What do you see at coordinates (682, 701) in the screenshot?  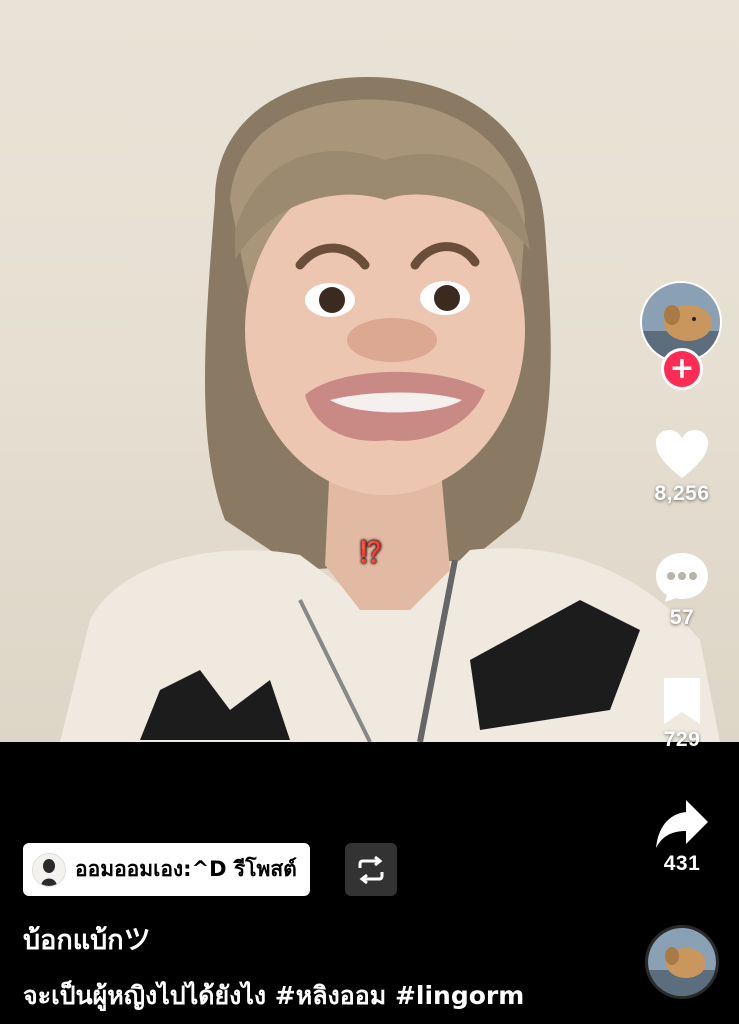 I see `bookmark-icon` at bounding box center [682, 701].